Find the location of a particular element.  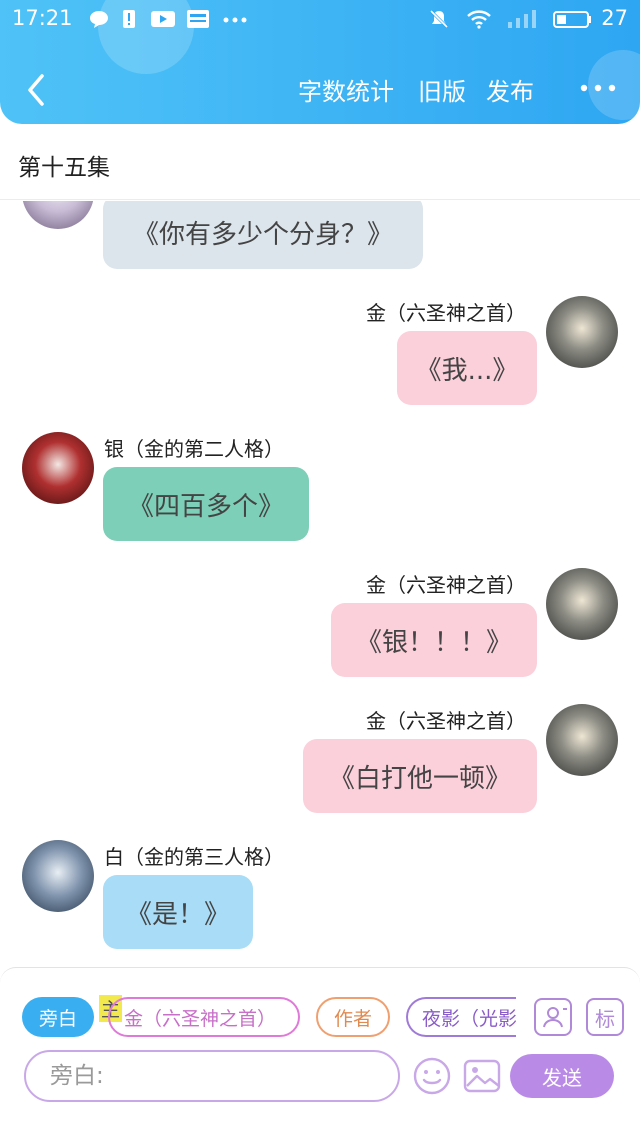

mute-icon is located at coordinates (439, 19).